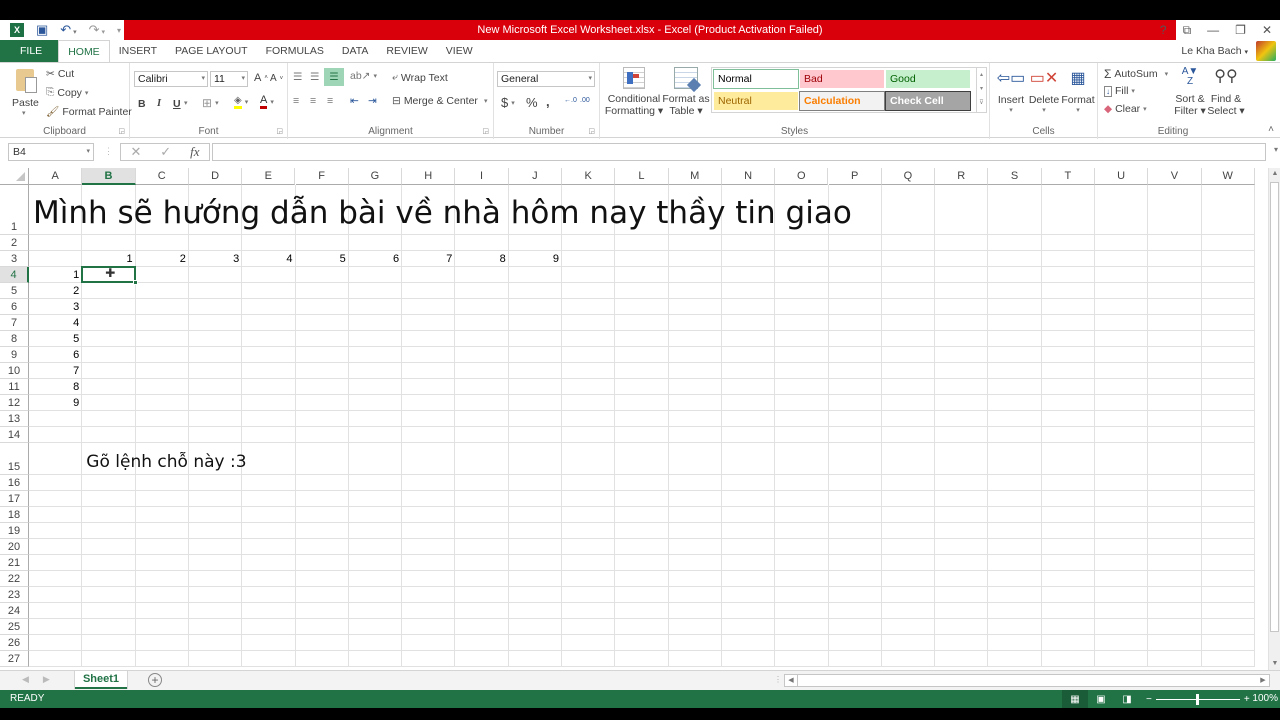 The image size is (1280, 720). What do you see at coordinates (962, 176) in the screenshot?
I see `column-header-r: R` at bounding box center [962, 176].